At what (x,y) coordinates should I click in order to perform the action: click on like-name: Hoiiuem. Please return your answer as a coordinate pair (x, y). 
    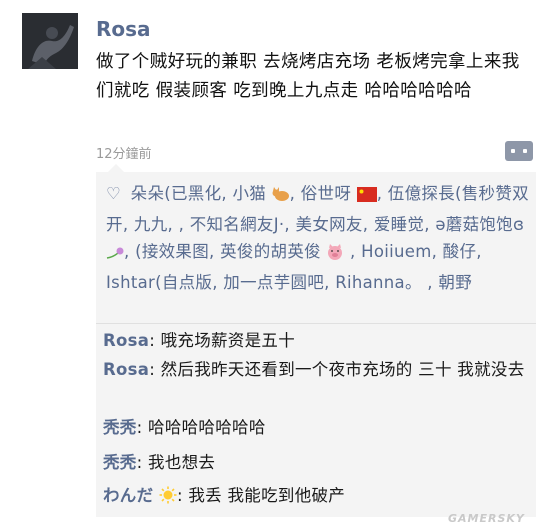
    Looking at the image, I should click on (396, 251).